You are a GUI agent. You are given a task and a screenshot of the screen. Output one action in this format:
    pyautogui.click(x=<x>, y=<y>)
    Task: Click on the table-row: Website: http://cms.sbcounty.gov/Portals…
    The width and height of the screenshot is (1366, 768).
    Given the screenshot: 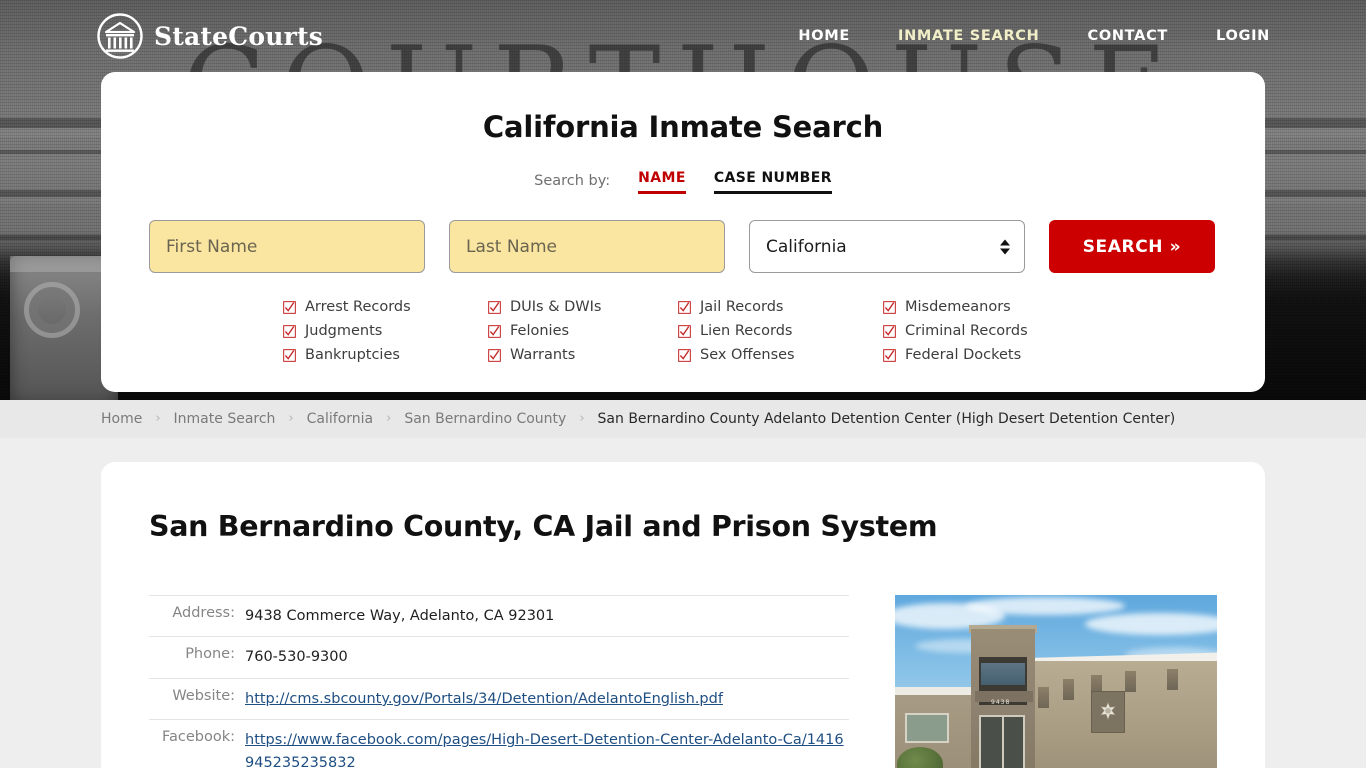 What is the action you would take?
    pyautogui.click(x=499, y=699)
    